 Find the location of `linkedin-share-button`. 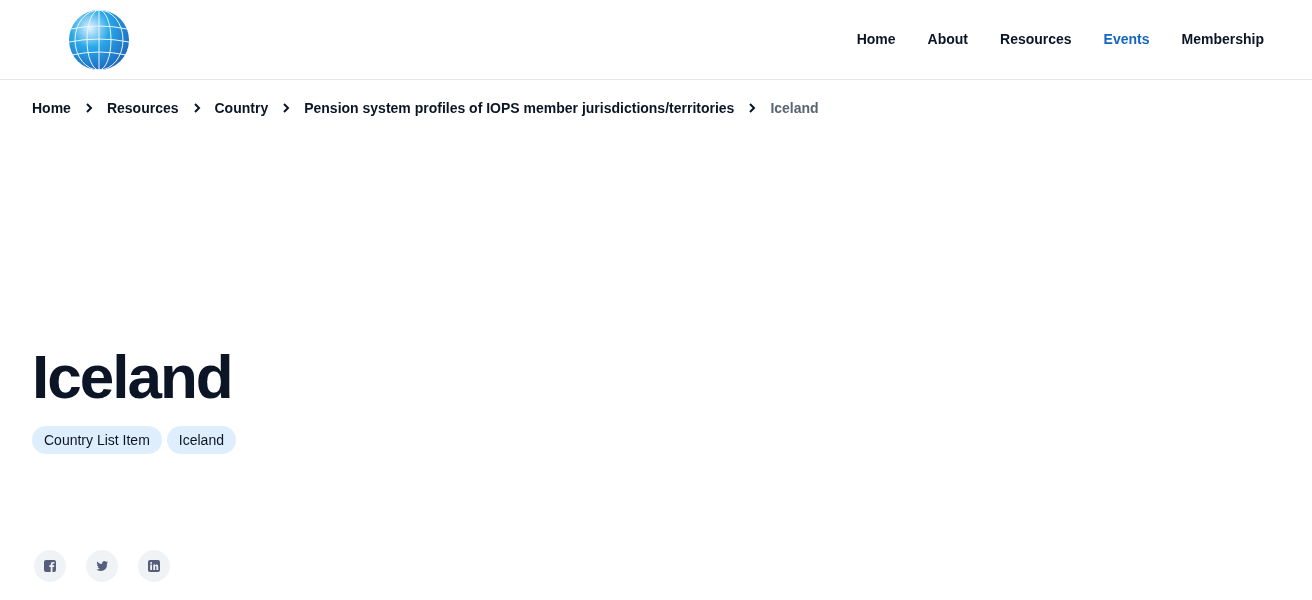

linkedin-share-button is located at coordinates (154, 566).